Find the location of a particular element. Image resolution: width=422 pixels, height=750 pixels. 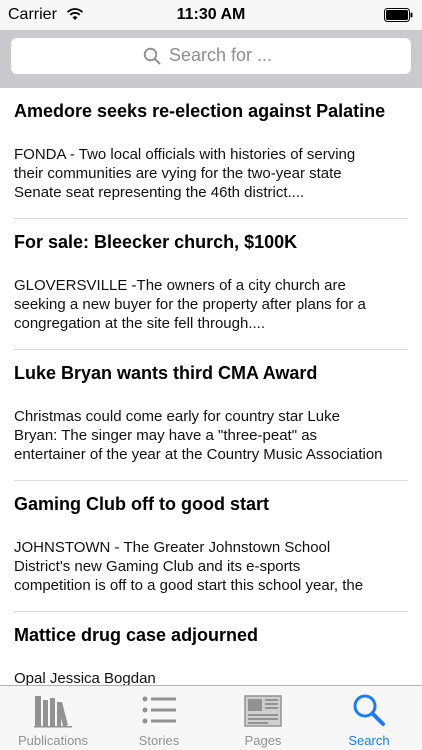

books-icon is located at coordinates (53, 712).